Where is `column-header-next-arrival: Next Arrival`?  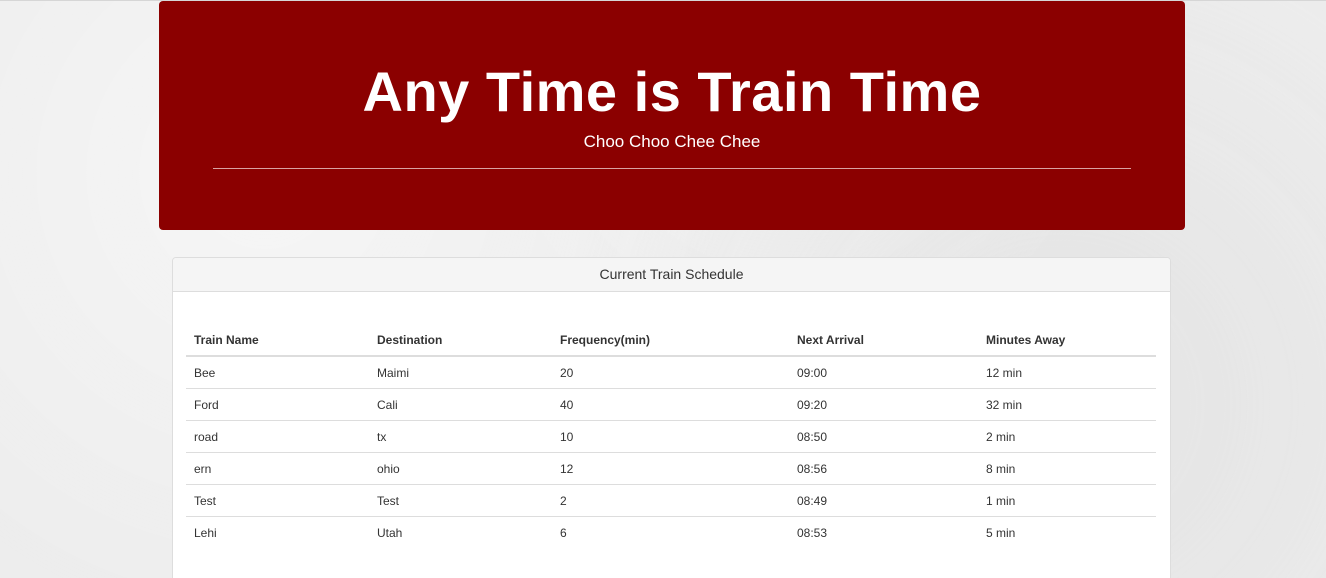 column-header-next-arrival: Next Arrival is located at coordinates (883, 341).